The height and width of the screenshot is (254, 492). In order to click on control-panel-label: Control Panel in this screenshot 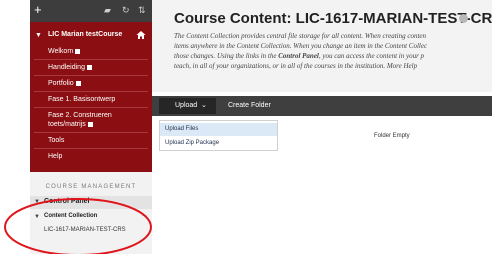, I will do `click(67, 201)`.